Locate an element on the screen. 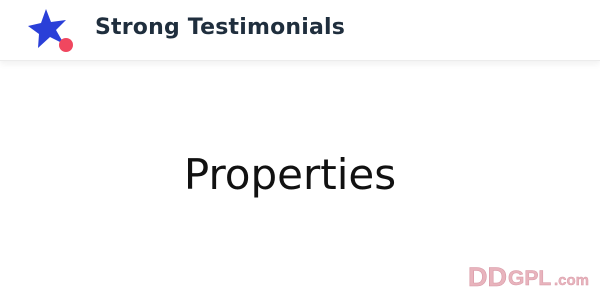 This screenshot has height=294, width=600. brand-name: Strong Testimonials is located at coordinates (220, 28).